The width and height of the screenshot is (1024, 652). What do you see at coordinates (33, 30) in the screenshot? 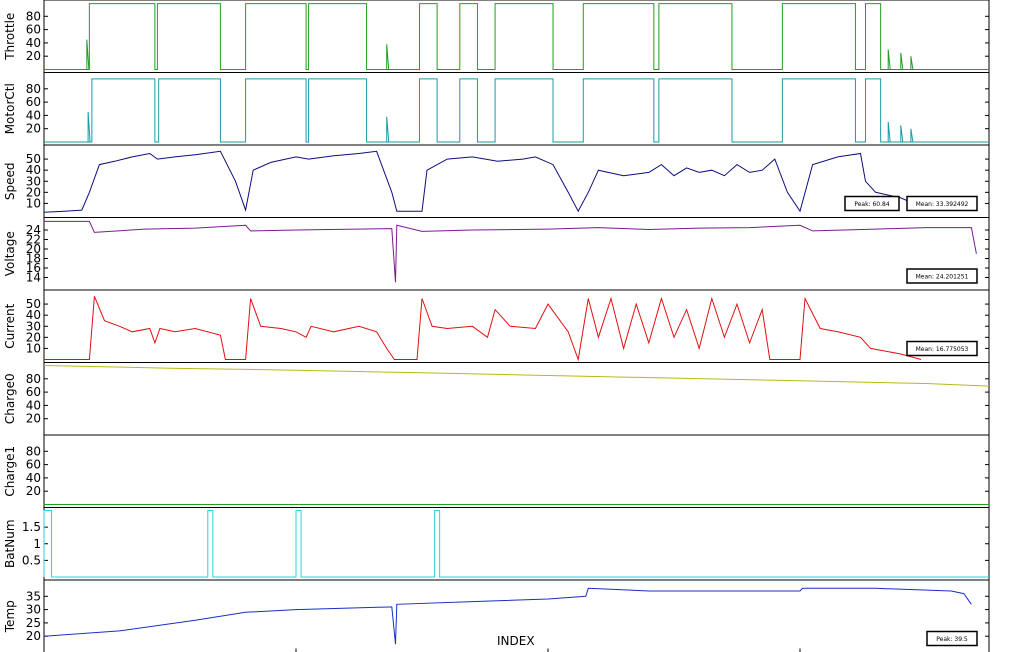
I see `y-tick-label-throttle: 60` at bounding box center [33, 30].